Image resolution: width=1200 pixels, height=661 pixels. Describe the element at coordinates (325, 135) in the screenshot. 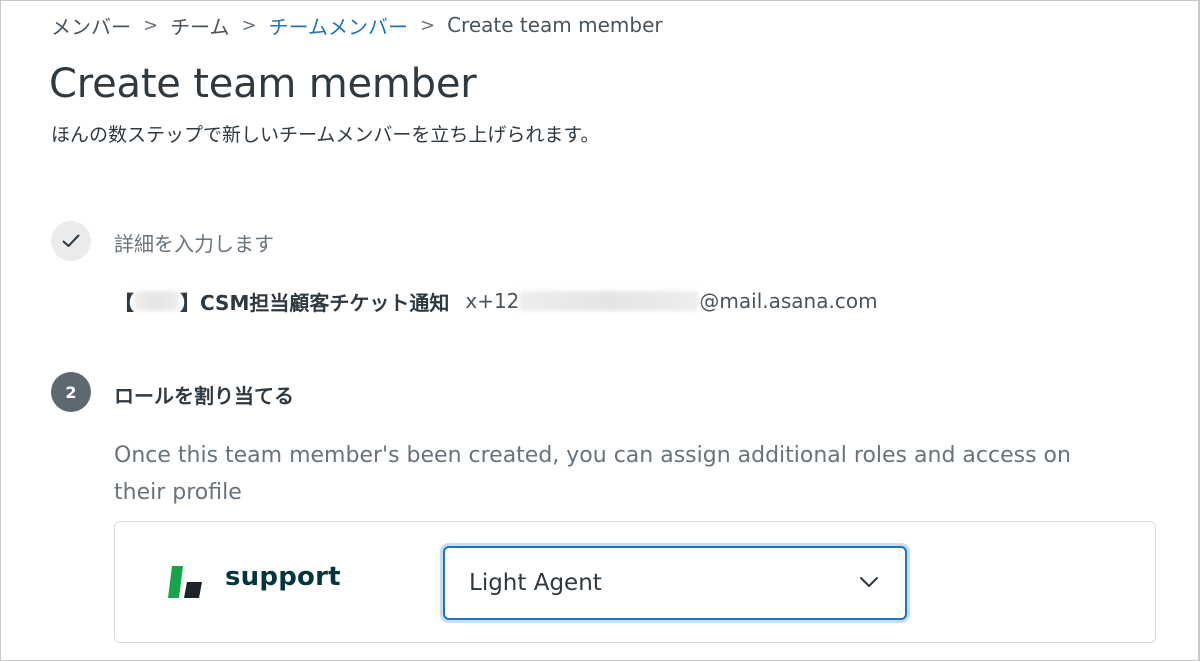

I see `page-subtitle: ほんの数ステップで新しいチームメンバーを立ち上げられます。` at that location.